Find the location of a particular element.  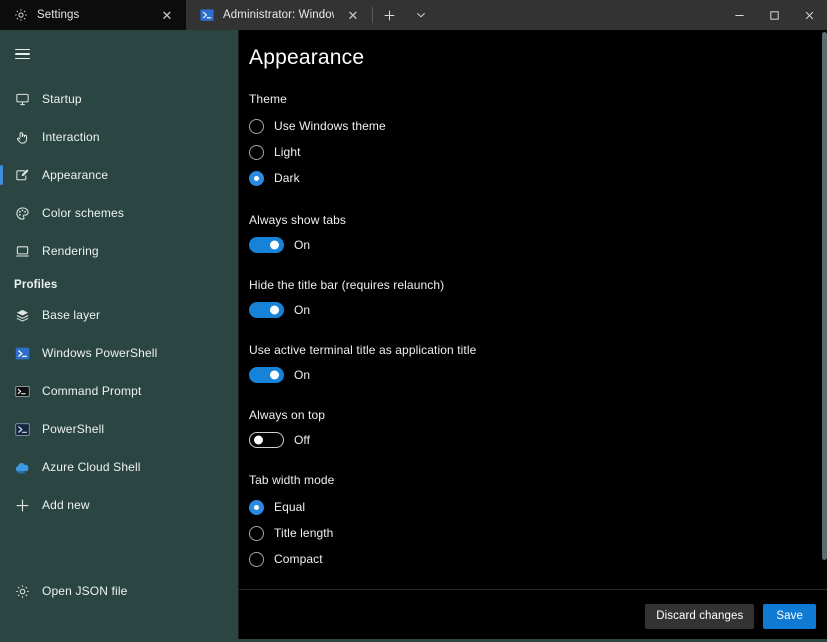

sidebar-item-label: Interaction is located at coordinates (71, 137).